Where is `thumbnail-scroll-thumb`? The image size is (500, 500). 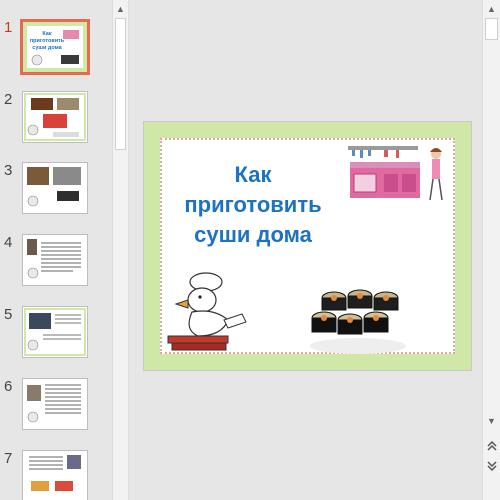 thumbnail-scroll-thumb is located at coordinates (120, 84).